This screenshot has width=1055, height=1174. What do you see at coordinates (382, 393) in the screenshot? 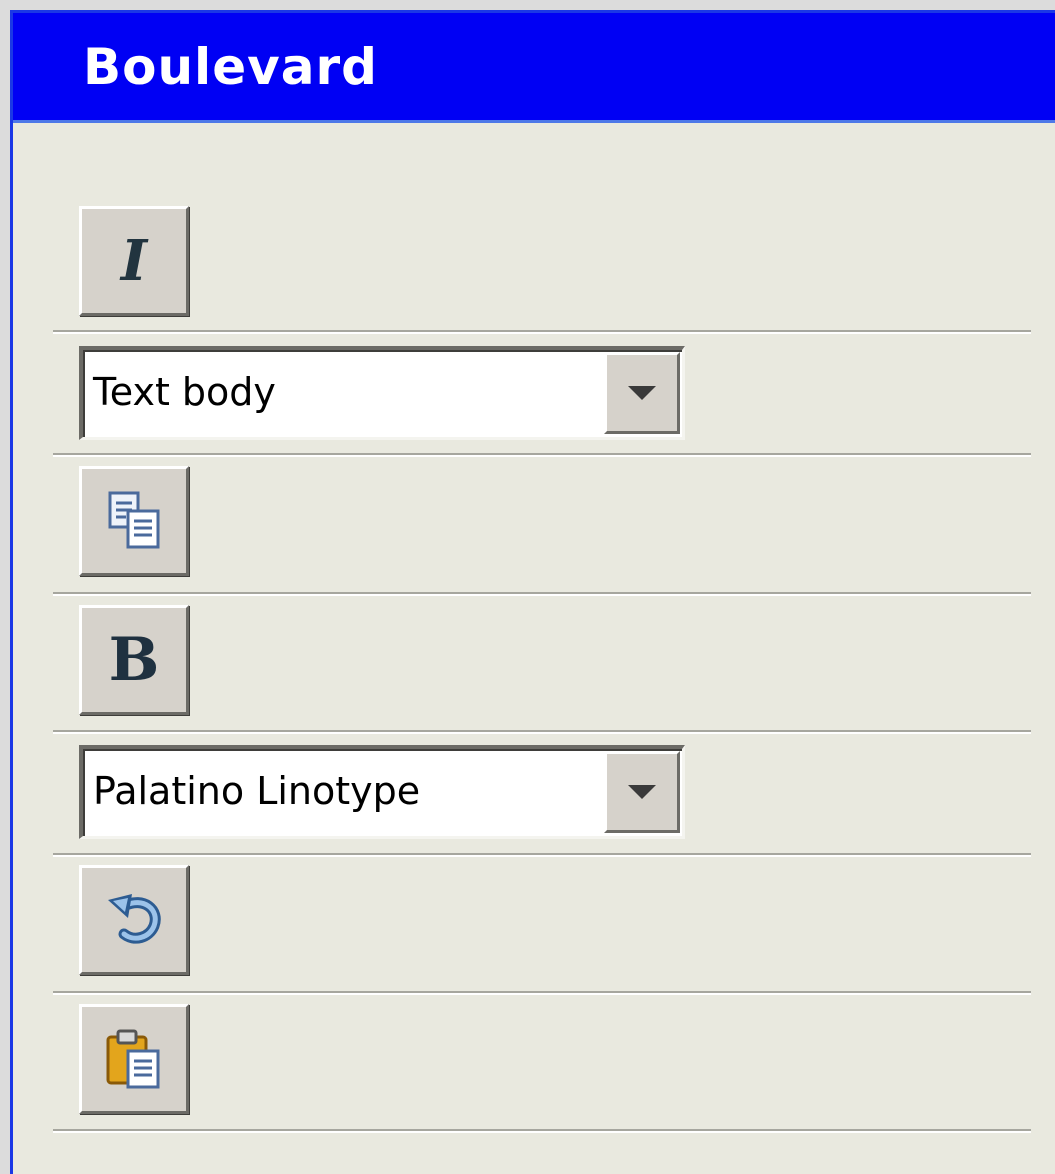
I see `paragraph-style-dropdown: Text body` at bounding box center [382, 393].